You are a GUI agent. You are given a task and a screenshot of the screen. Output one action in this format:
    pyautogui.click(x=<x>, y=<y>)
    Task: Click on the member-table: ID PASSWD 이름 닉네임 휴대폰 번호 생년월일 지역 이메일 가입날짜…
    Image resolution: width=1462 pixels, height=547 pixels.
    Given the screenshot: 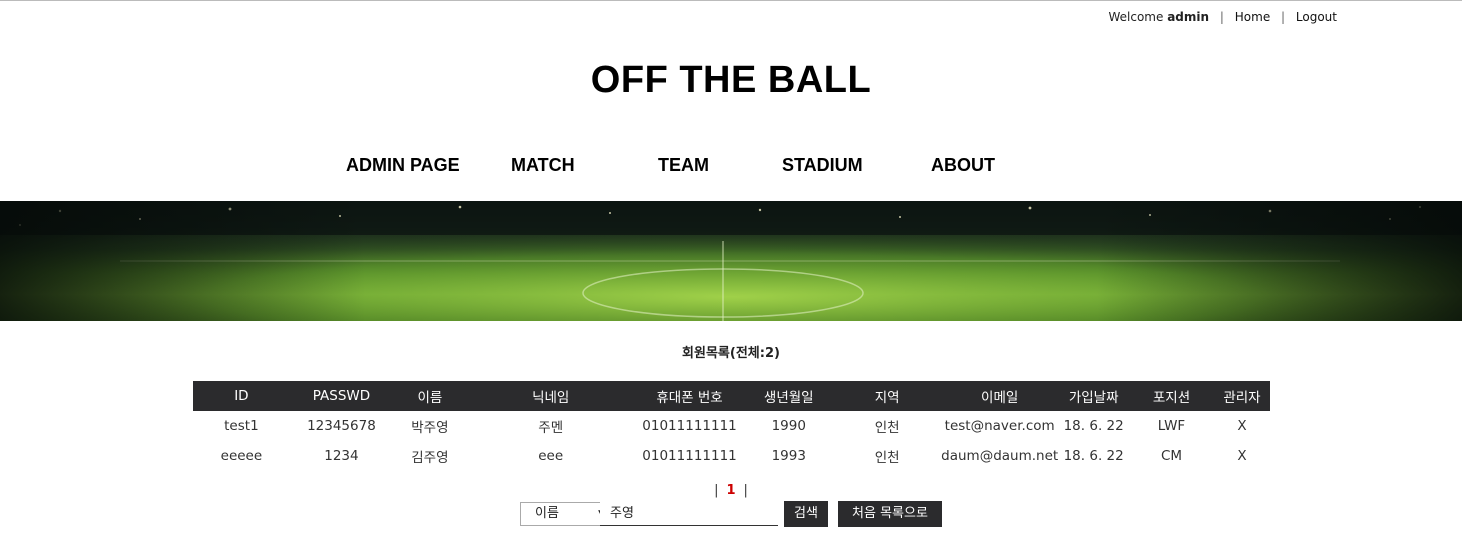 What is the action you would take?
    pyautogui.click(x=731, y=426)
    